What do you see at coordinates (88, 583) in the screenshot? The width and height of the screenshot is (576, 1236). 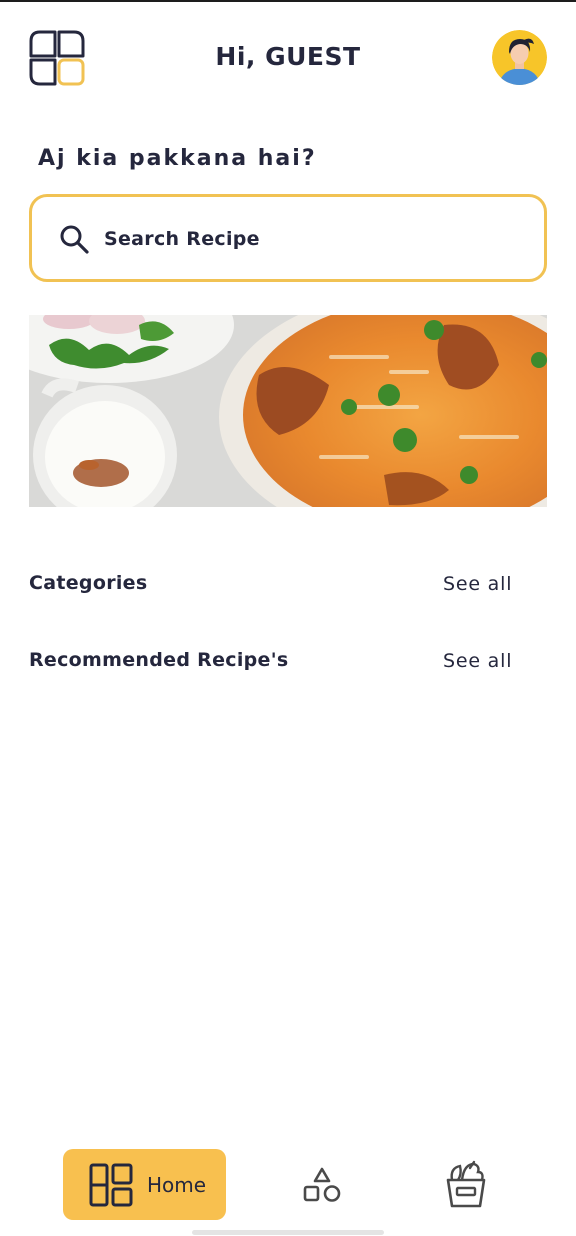 I see `categories-title: Categories` at bounding box center [88, 583].